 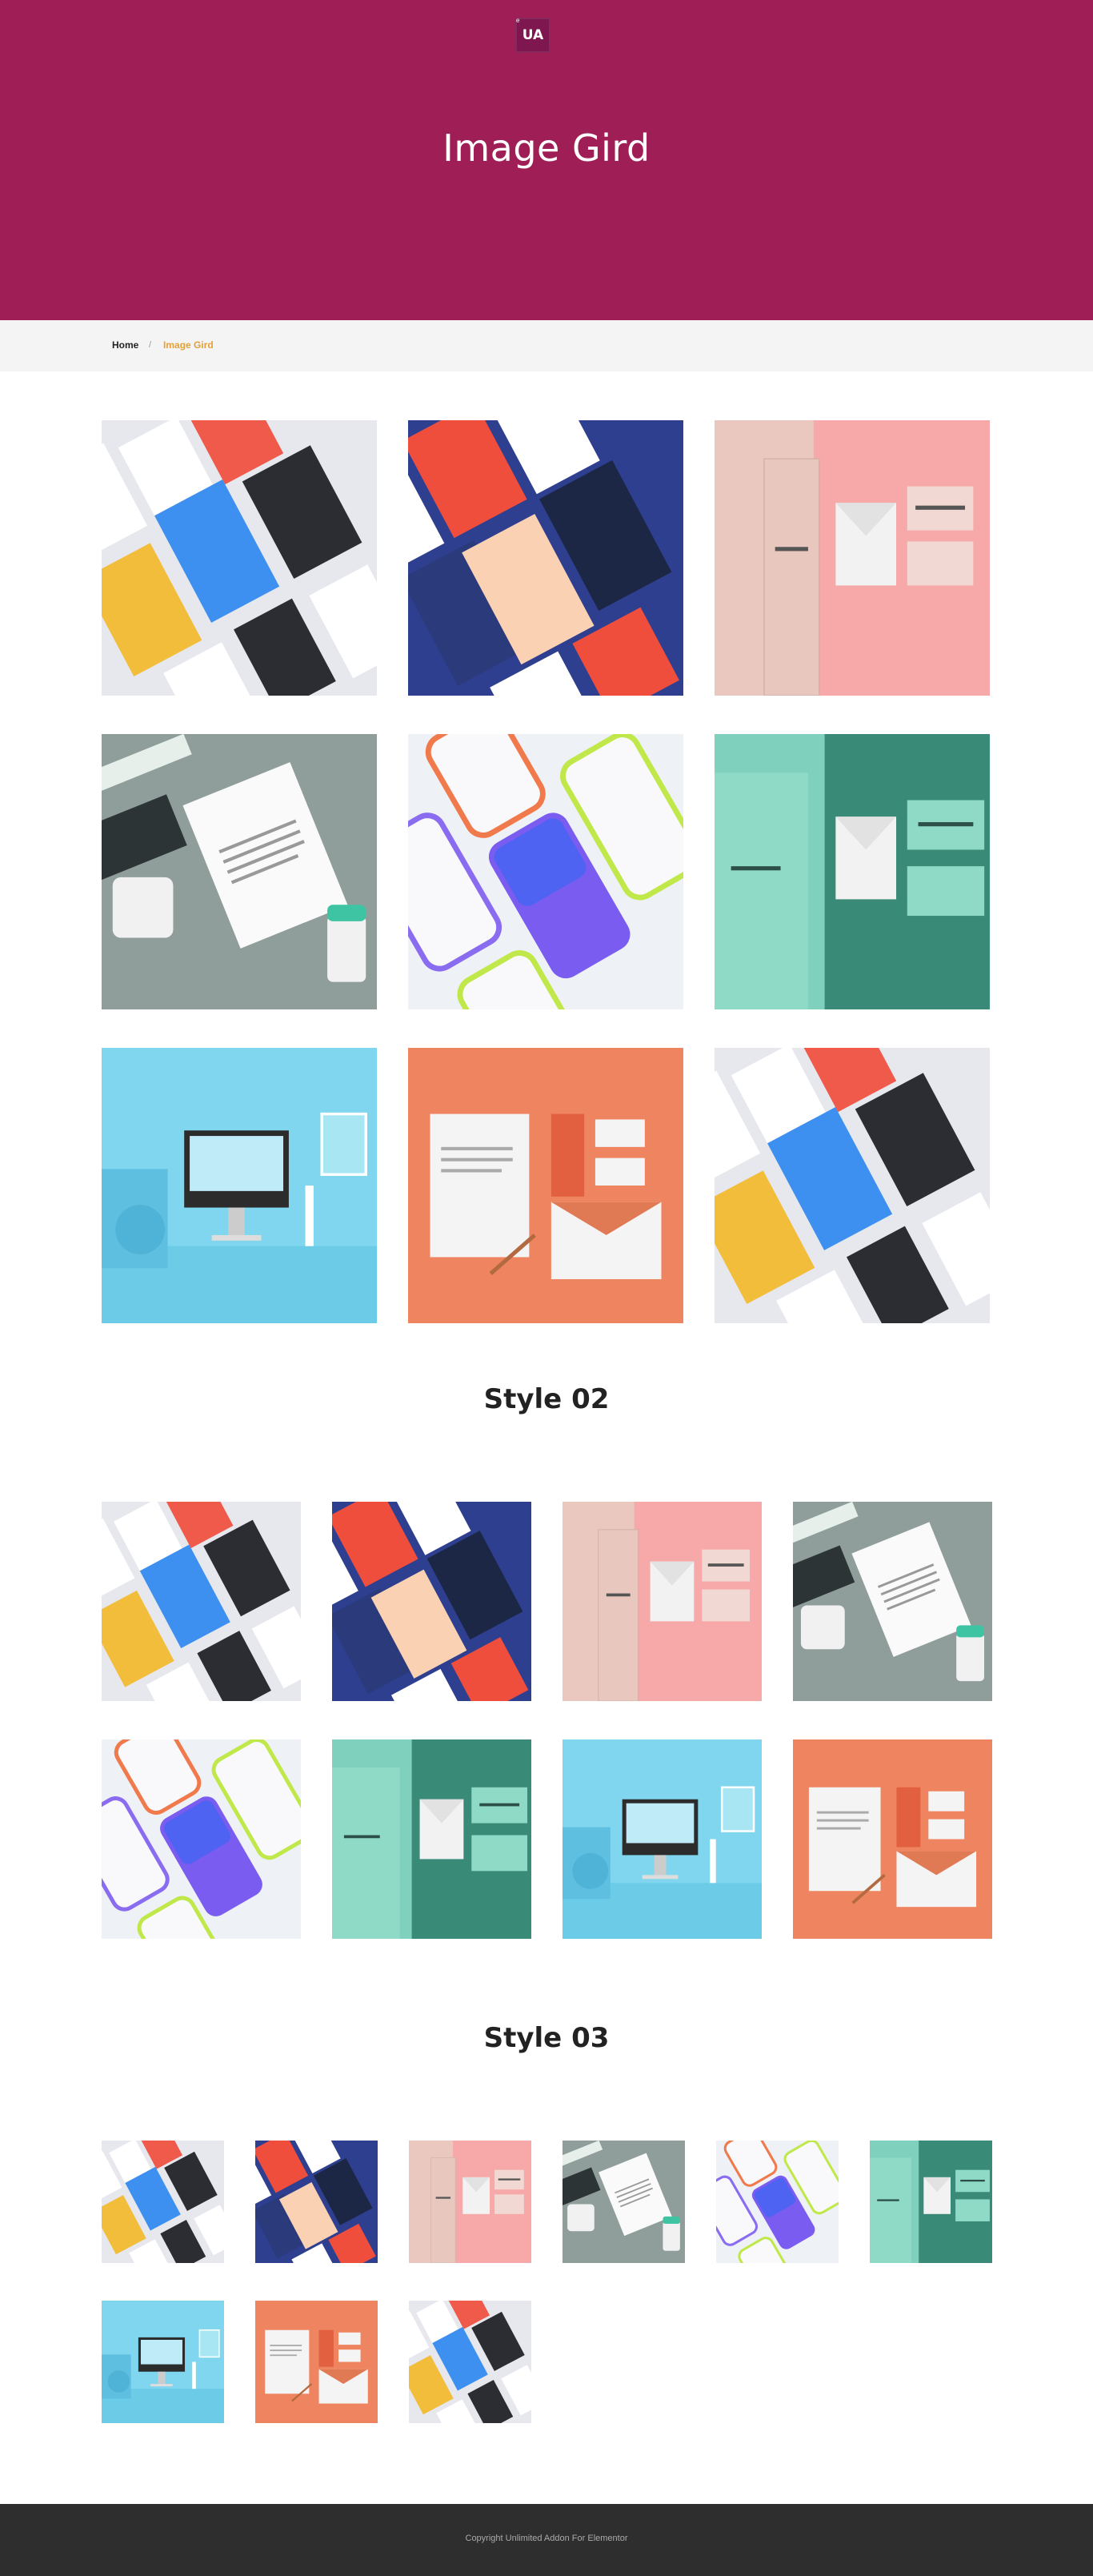 What do you see at coordinates (188, 345) in the screenshot?
I see `breadcrumb-current: Image Gird` at bounding box center [188, 345].